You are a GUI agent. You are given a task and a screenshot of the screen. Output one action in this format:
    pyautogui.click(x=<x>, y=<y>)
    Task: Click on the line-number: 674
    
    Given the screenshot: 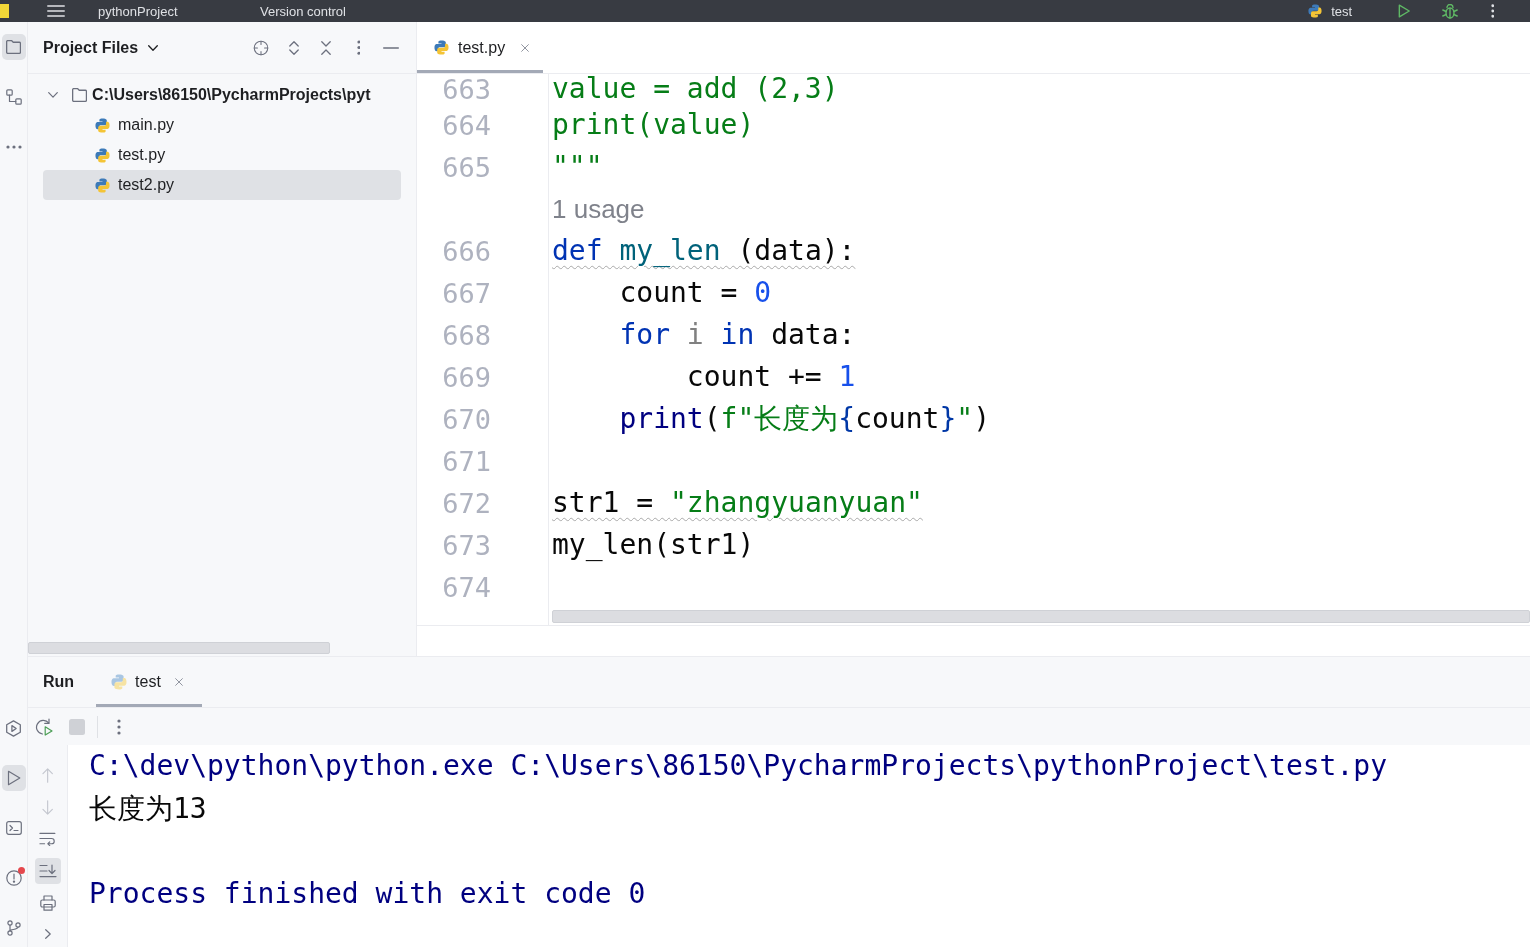 What is the action you would take?
    pyautogui.click(x=466, y=587)
    